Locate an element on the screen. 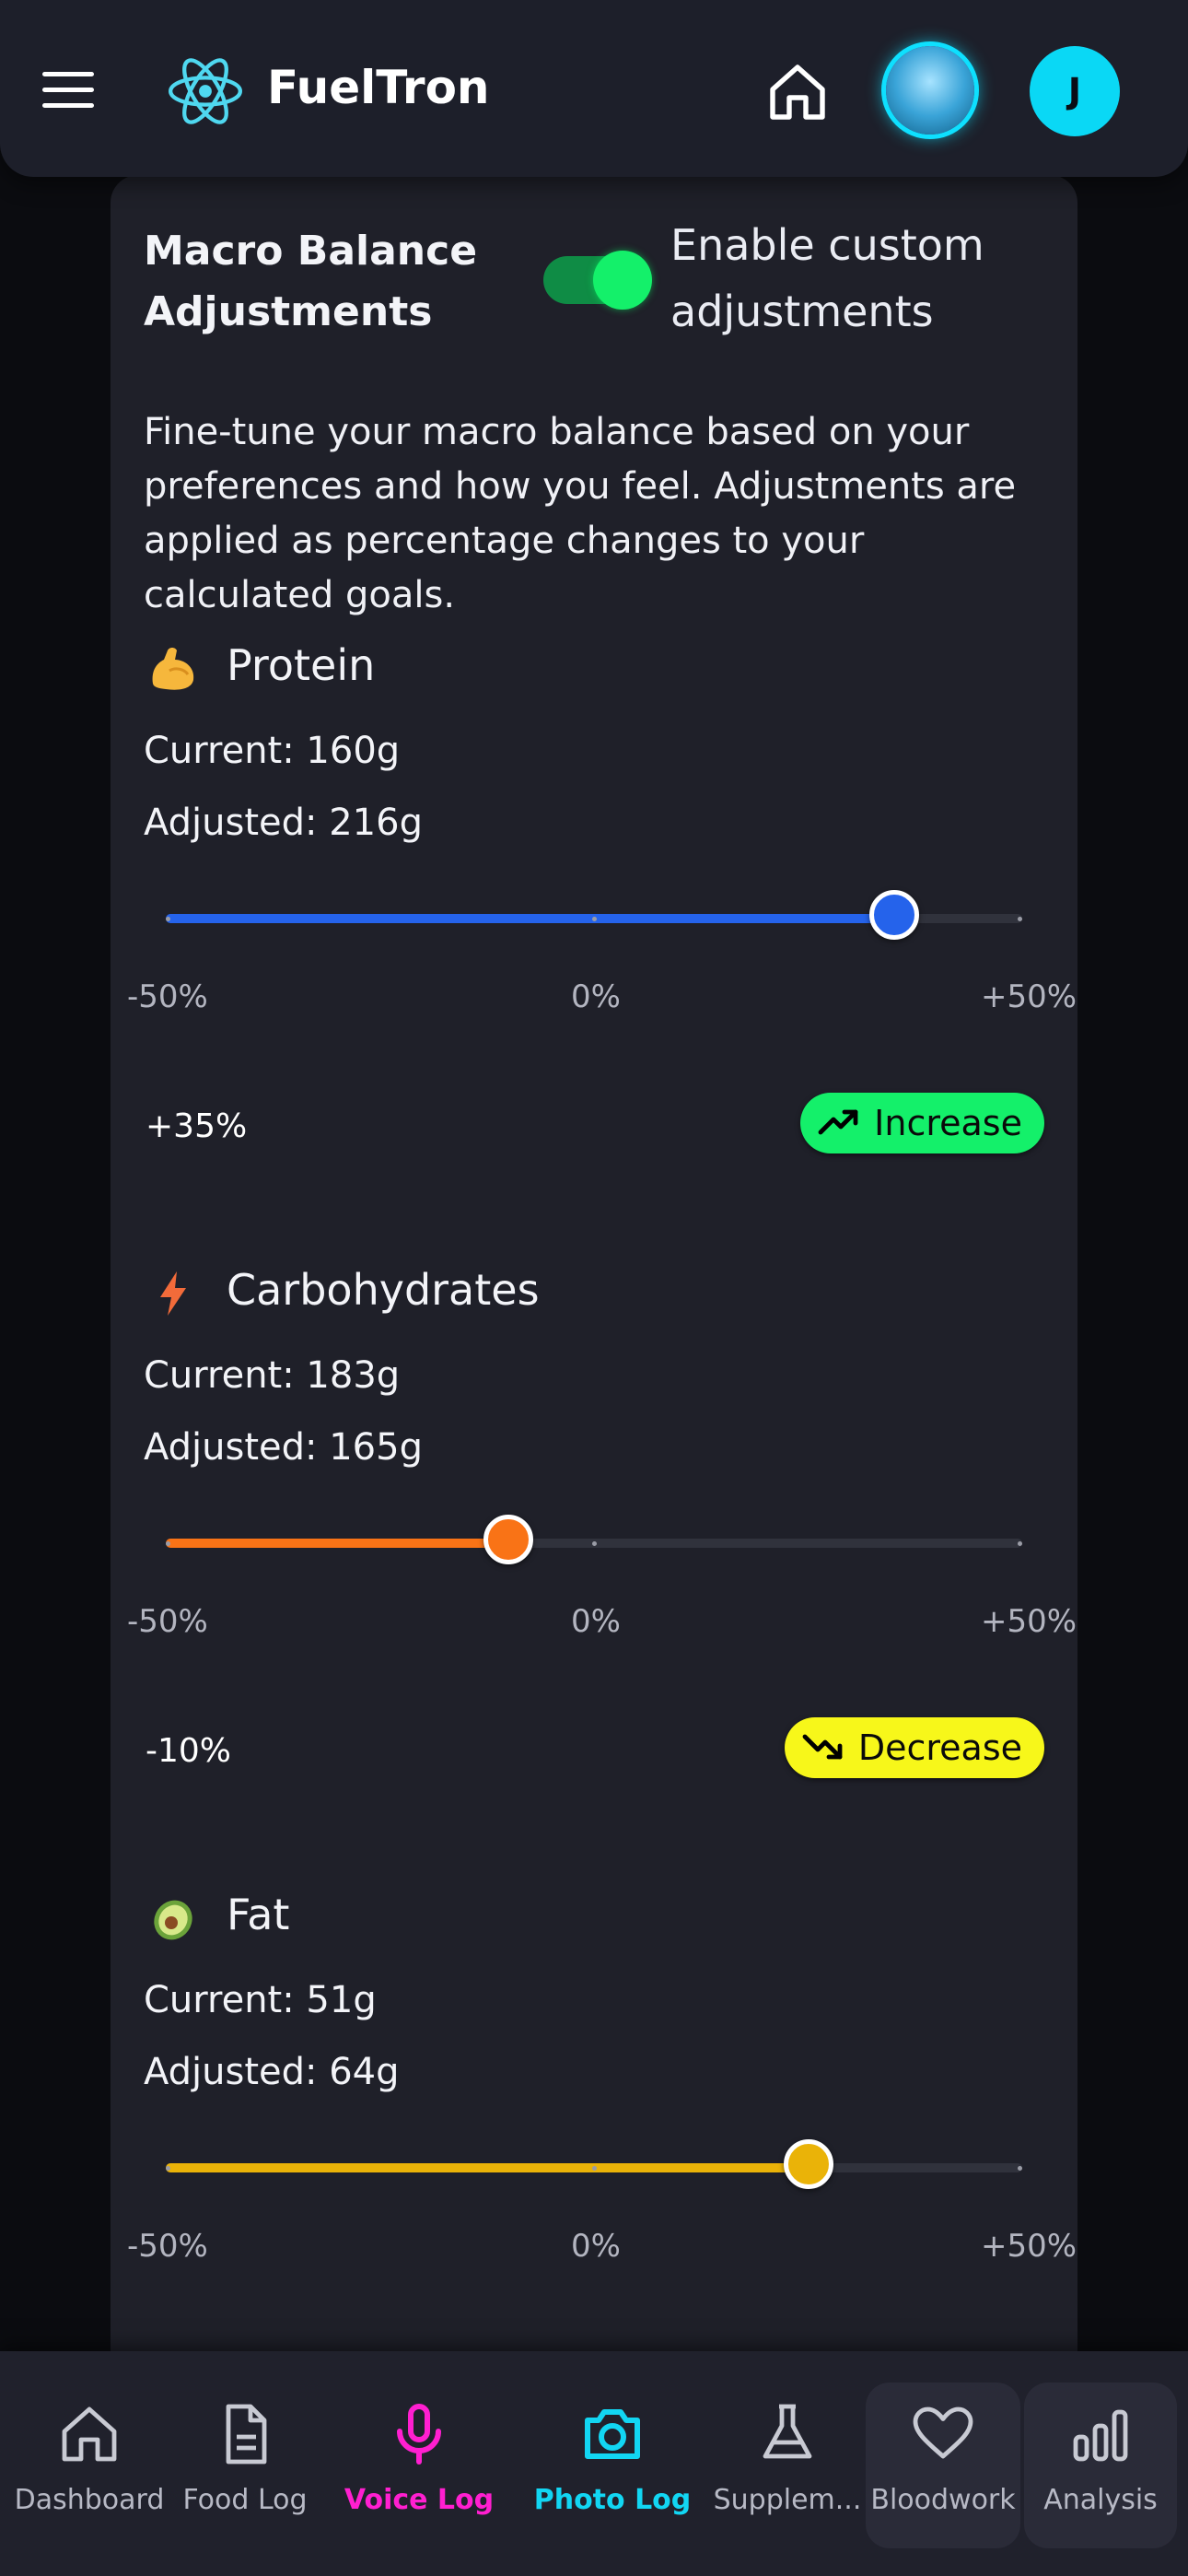 The height and width of the screenshot is (2576, 1188). nav-food-log: Food Log is located at coordinates (245, 2463).